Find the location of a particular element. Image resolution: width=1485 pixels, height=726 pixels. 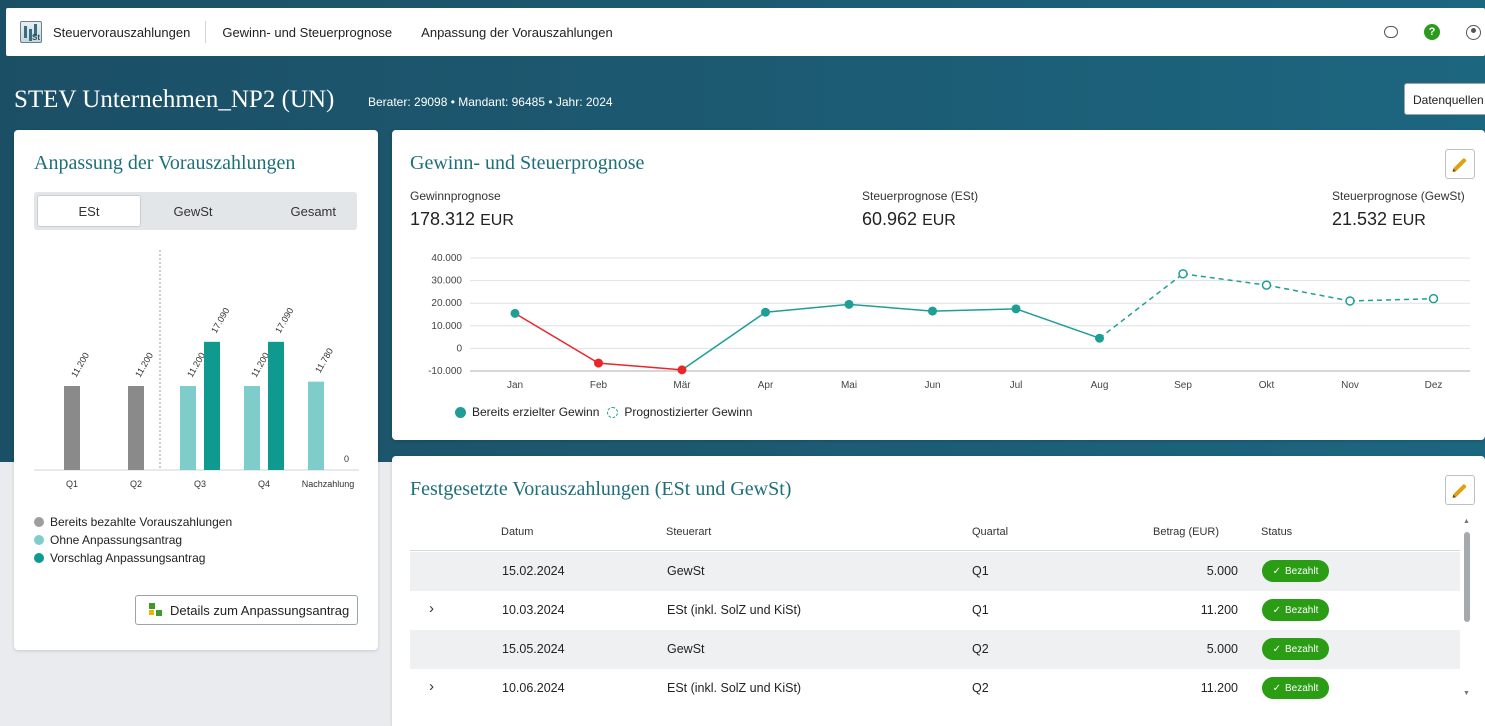

scroll-up-icon: ▲ is located at coordinates (1466, 521).